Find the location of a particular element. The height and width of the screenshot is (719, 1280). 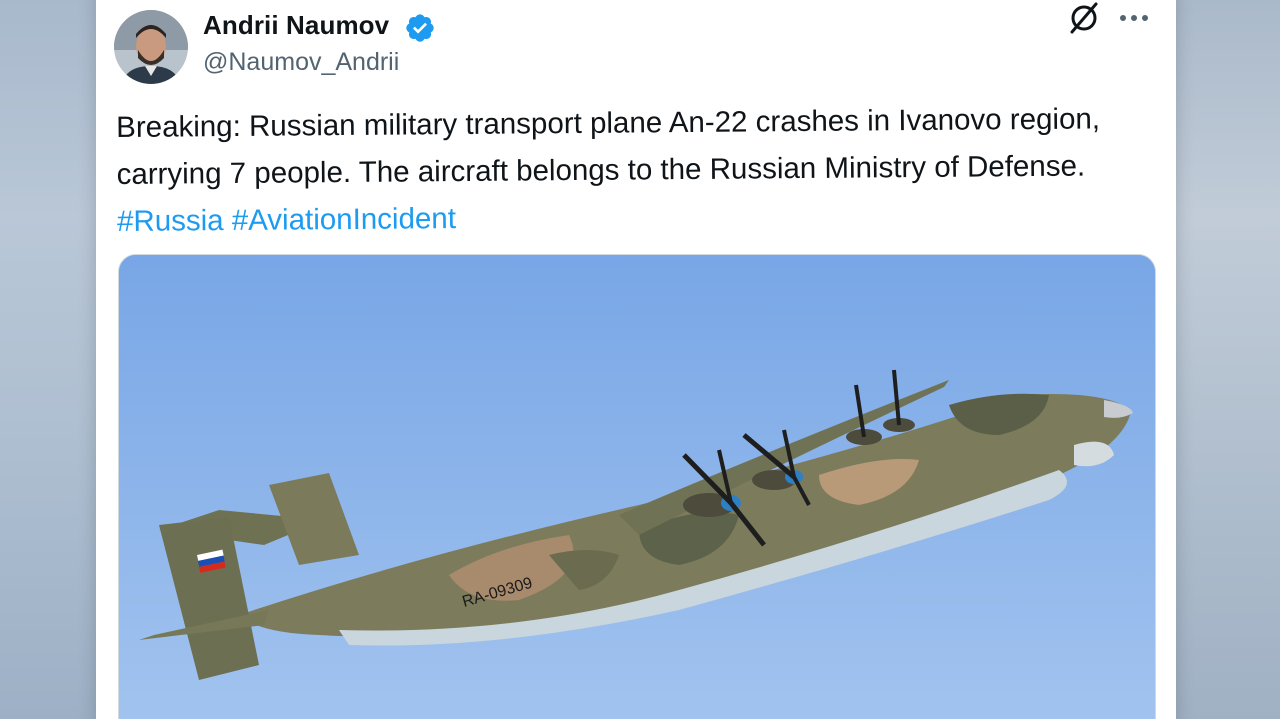

background-blur-right is located at coordinates (1228, 359).